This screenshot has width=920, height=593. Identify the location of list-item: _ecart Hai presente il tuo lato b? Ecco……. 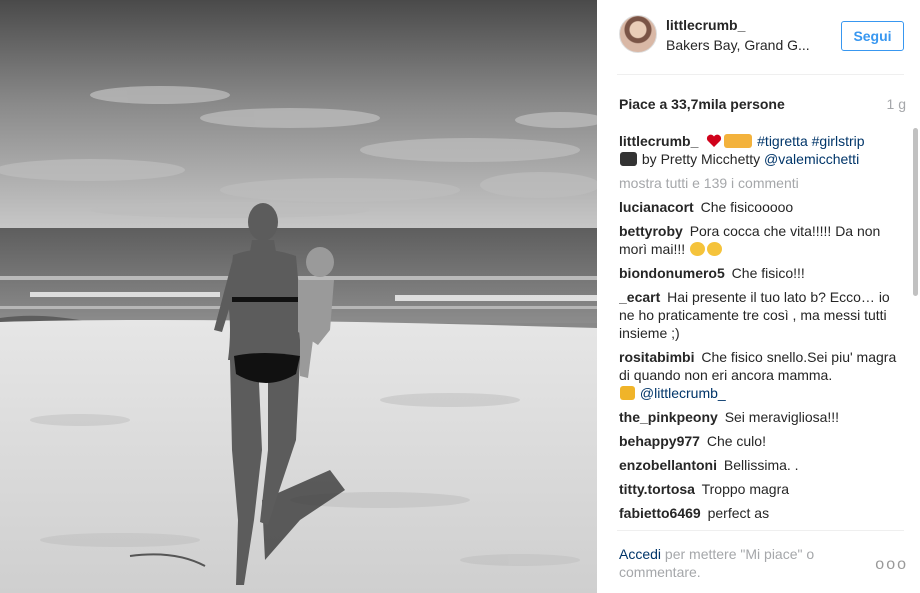
(760, 315).